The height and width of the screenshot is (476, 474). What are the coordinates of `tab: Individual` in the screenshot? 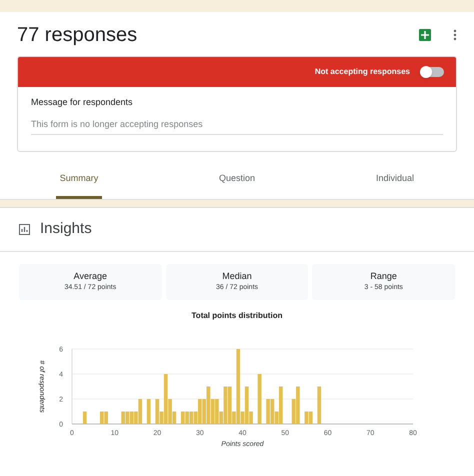 It's located at (395, 184).